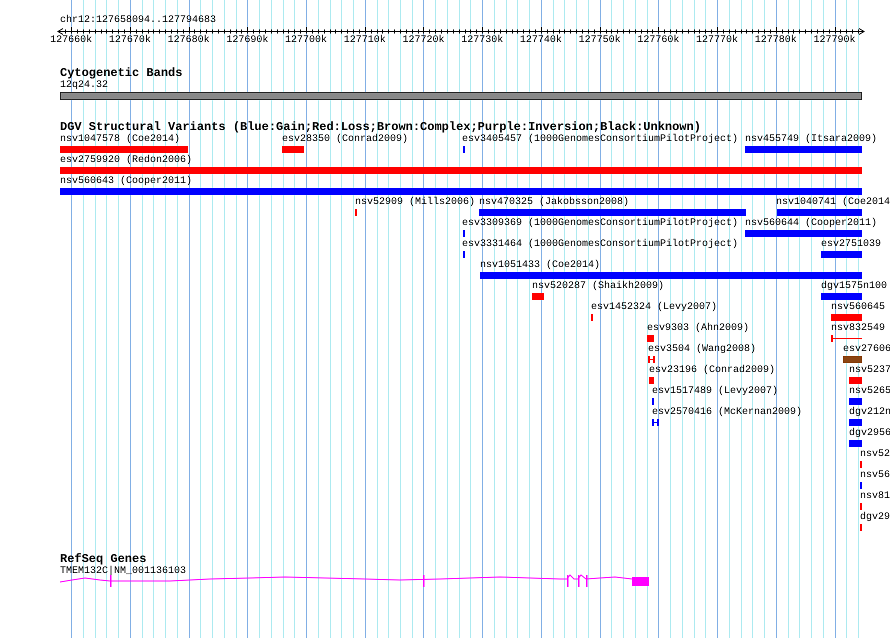 The height and width of the screenshot is (638, 890). I want to click on variant-label: nsv1051433 (Coe2014), so click(540, 266).